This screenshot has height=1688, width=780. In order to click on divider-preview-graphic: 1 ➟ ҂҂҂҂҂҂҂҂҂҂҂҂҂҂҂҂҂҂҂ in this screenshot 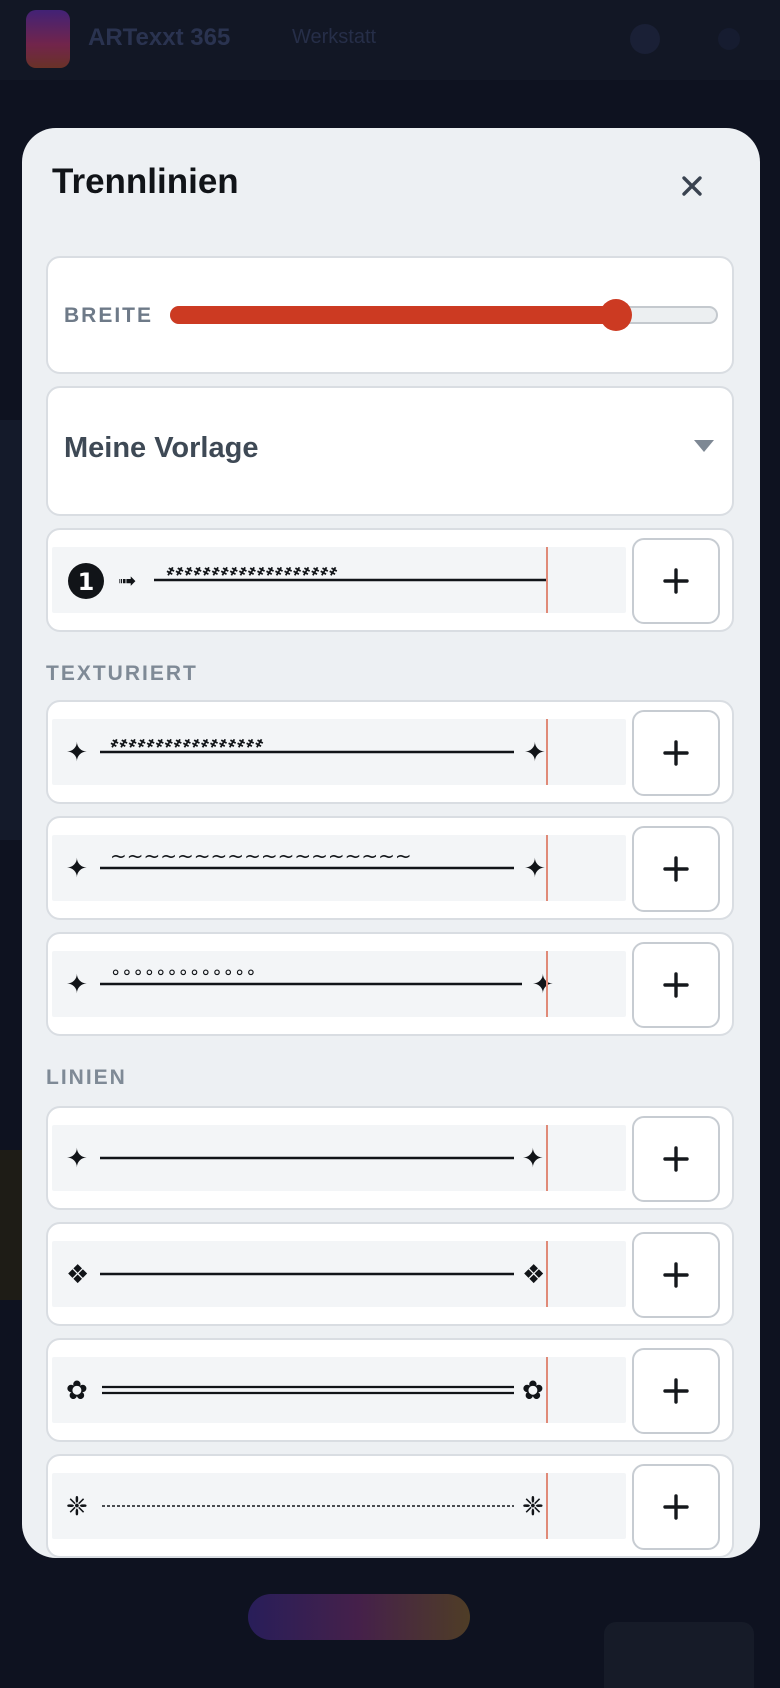, I will do `click(307, 579)`.